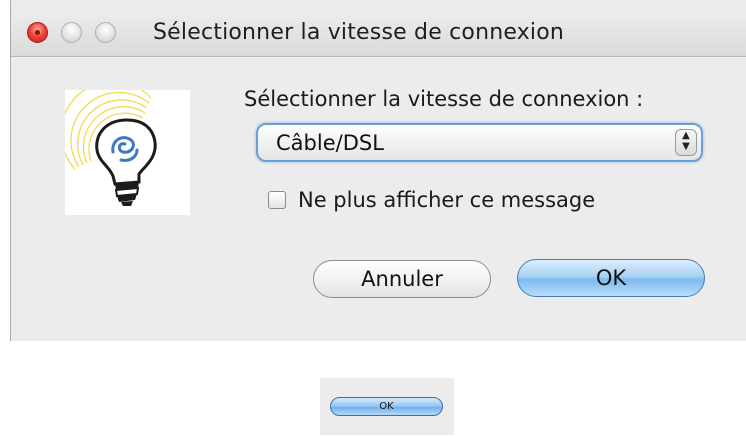 The height and width of the screenshot is (436, 746). Describe the element at coordinates (479, 142) in the screenshot. I see `connection-speed-select: Câble/DSL ▲ ▼` at that location.